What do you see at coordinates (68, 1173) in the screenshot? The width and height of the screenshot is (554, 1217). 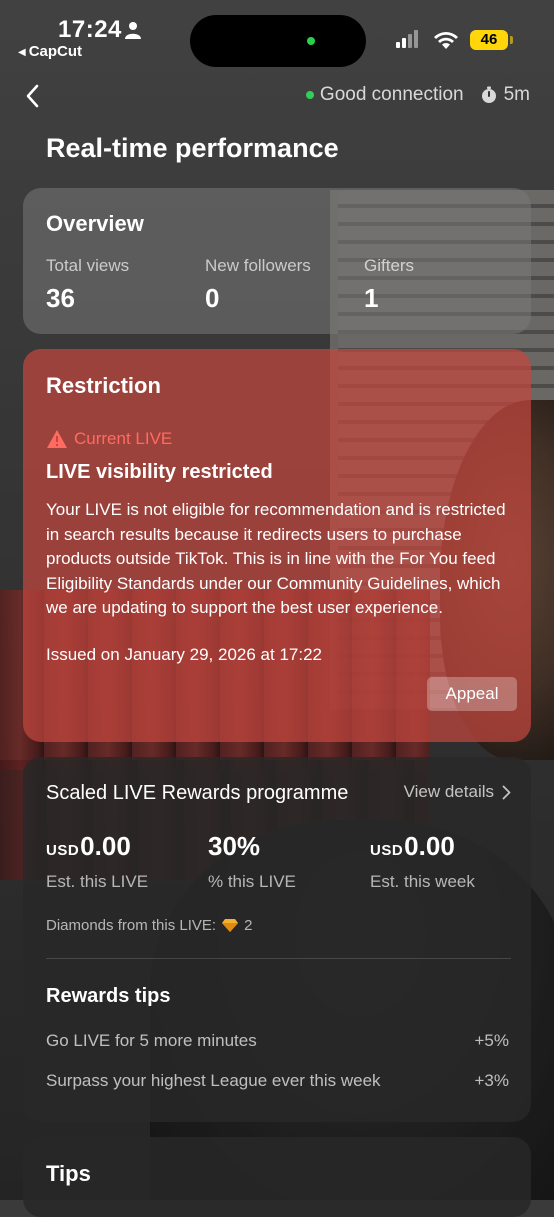 I see `tips-title: Tips` at bounding box center [68, 1173].